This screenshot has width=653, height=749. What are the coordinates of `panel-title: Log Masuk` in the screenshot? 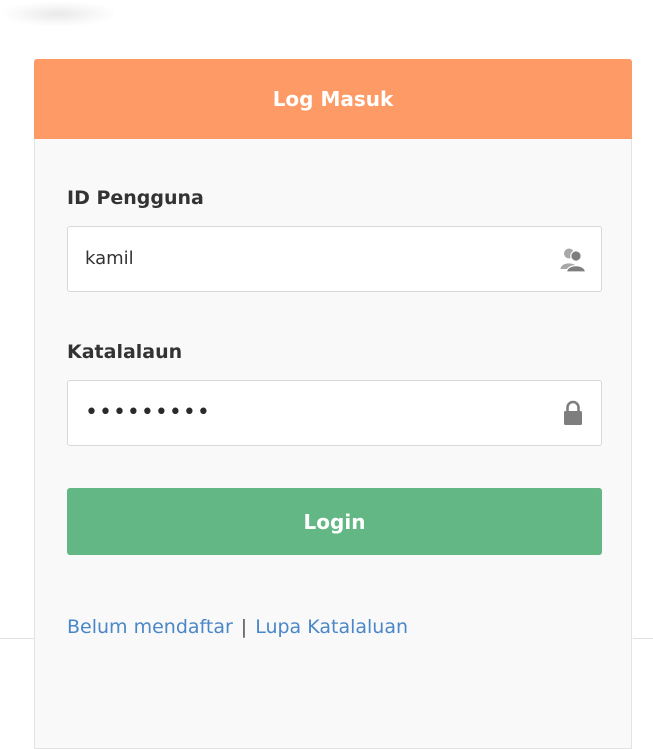 It's located at (333, 99).